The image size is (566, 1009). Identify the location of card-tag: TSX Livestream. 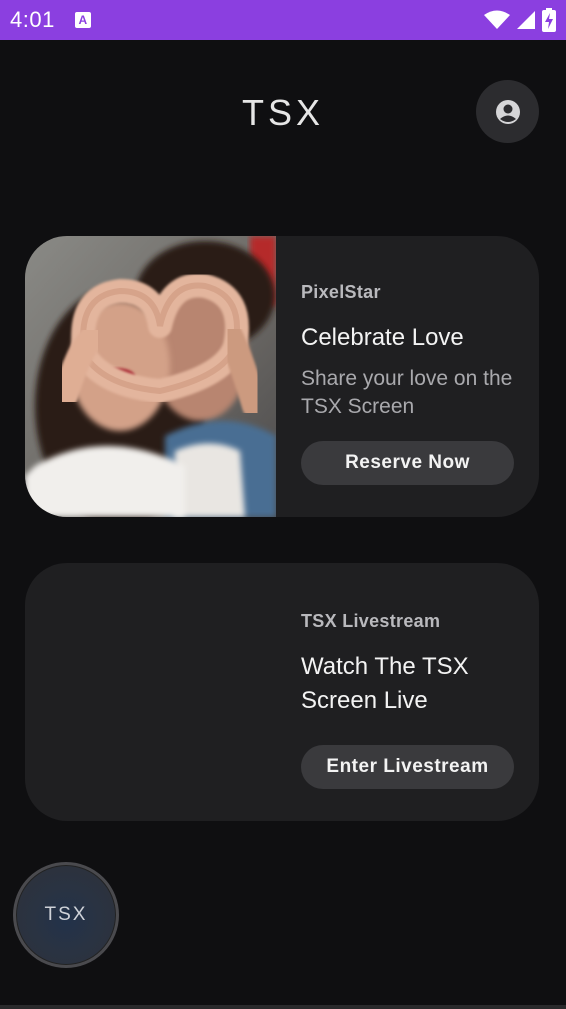
(371, 621).